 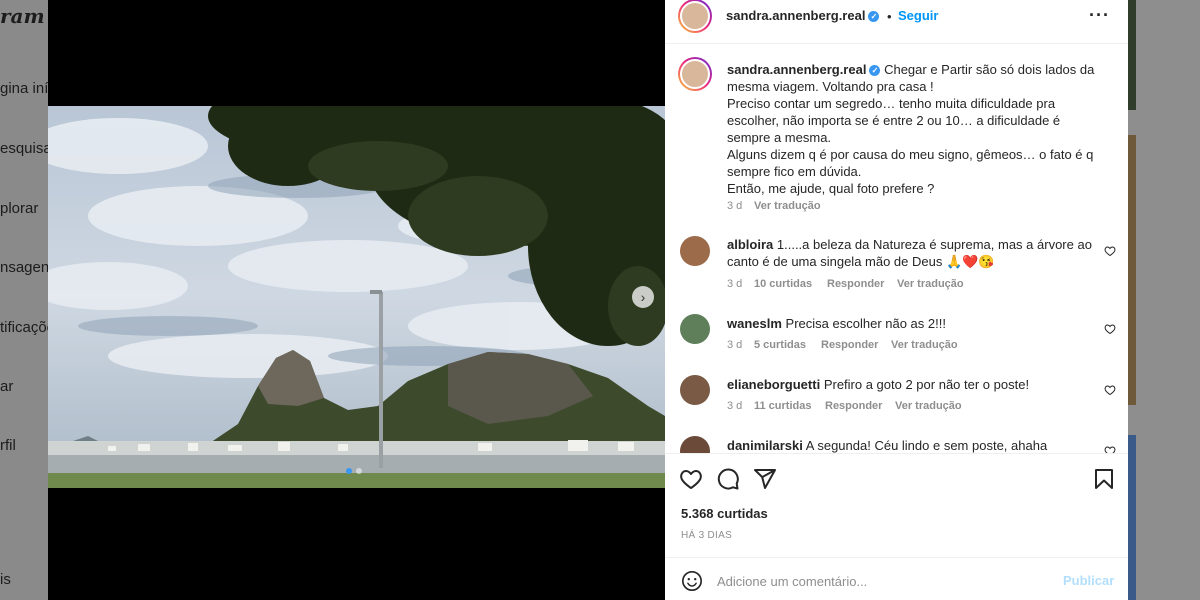 What do you see at coordinates (750, 244) in the screenshot?
I see `comment-username: albloira` at bounding box center [750, 244].